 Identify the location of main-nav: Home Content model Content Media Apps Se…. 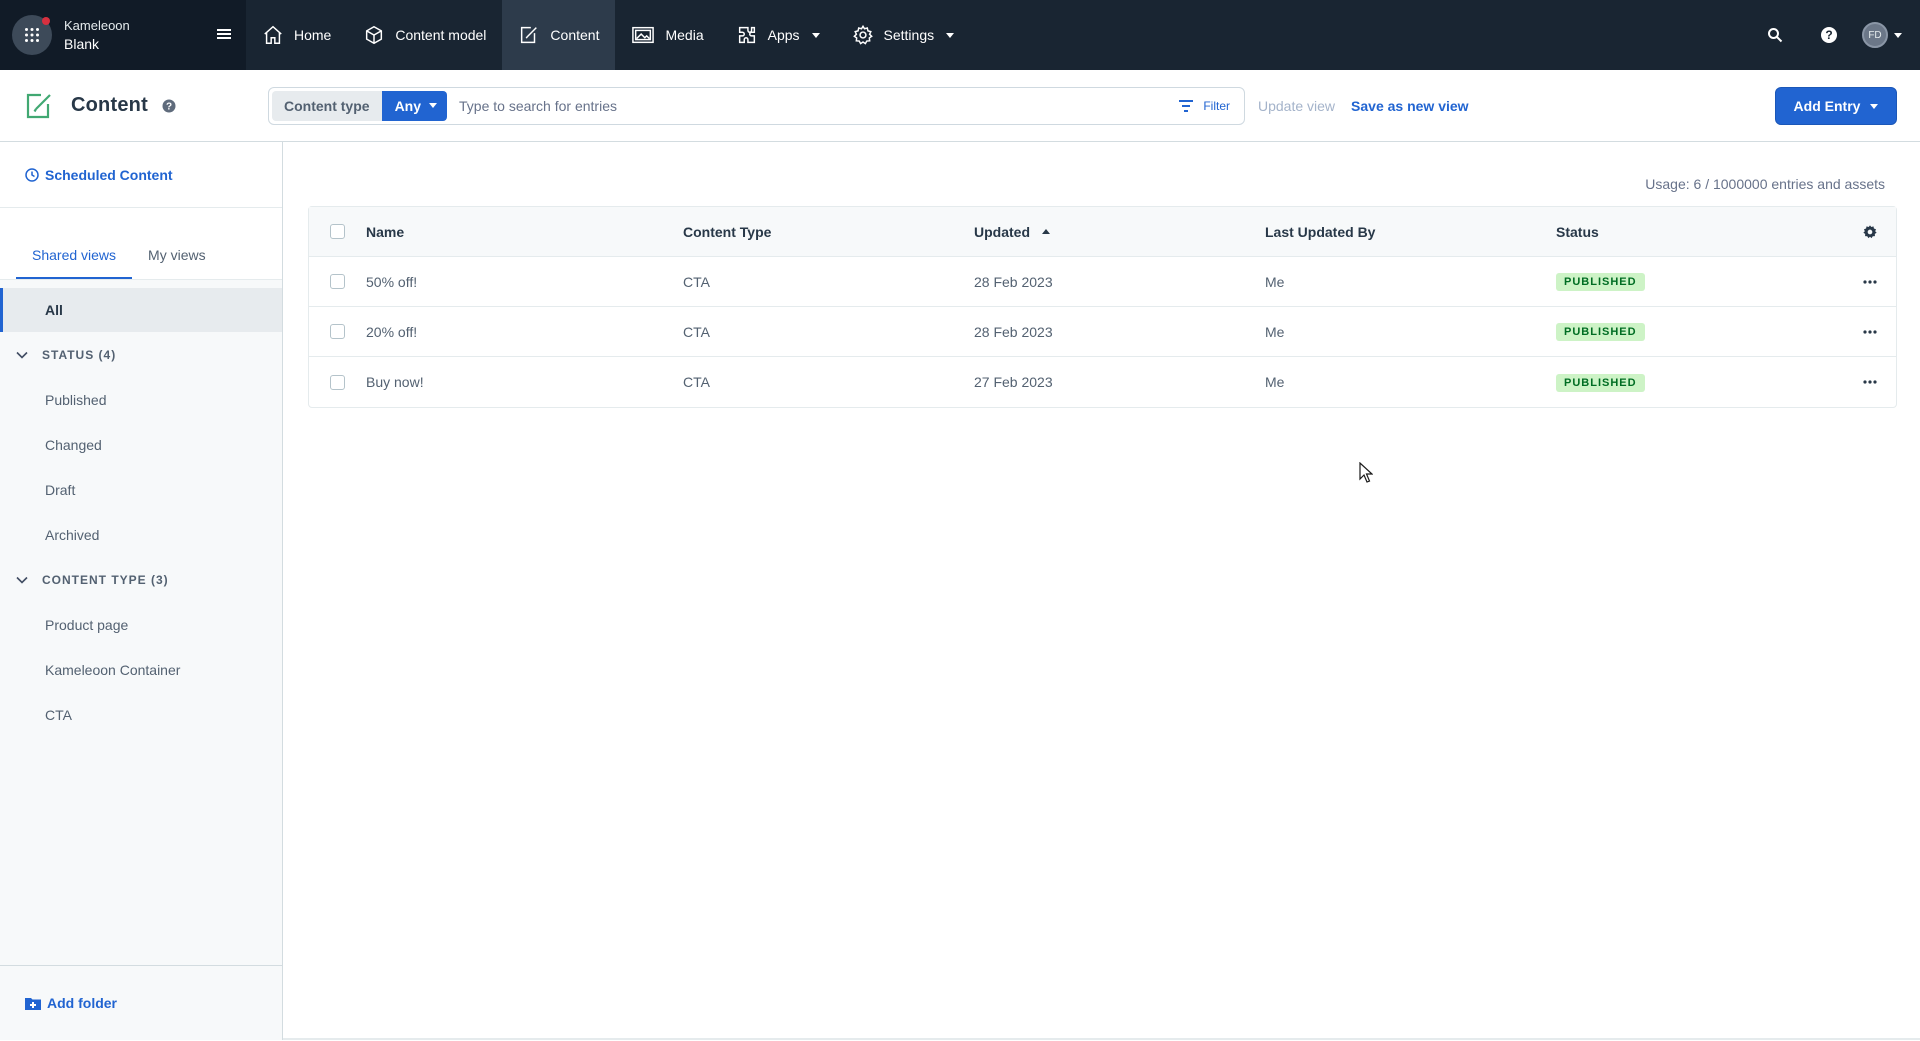
(608, 35).